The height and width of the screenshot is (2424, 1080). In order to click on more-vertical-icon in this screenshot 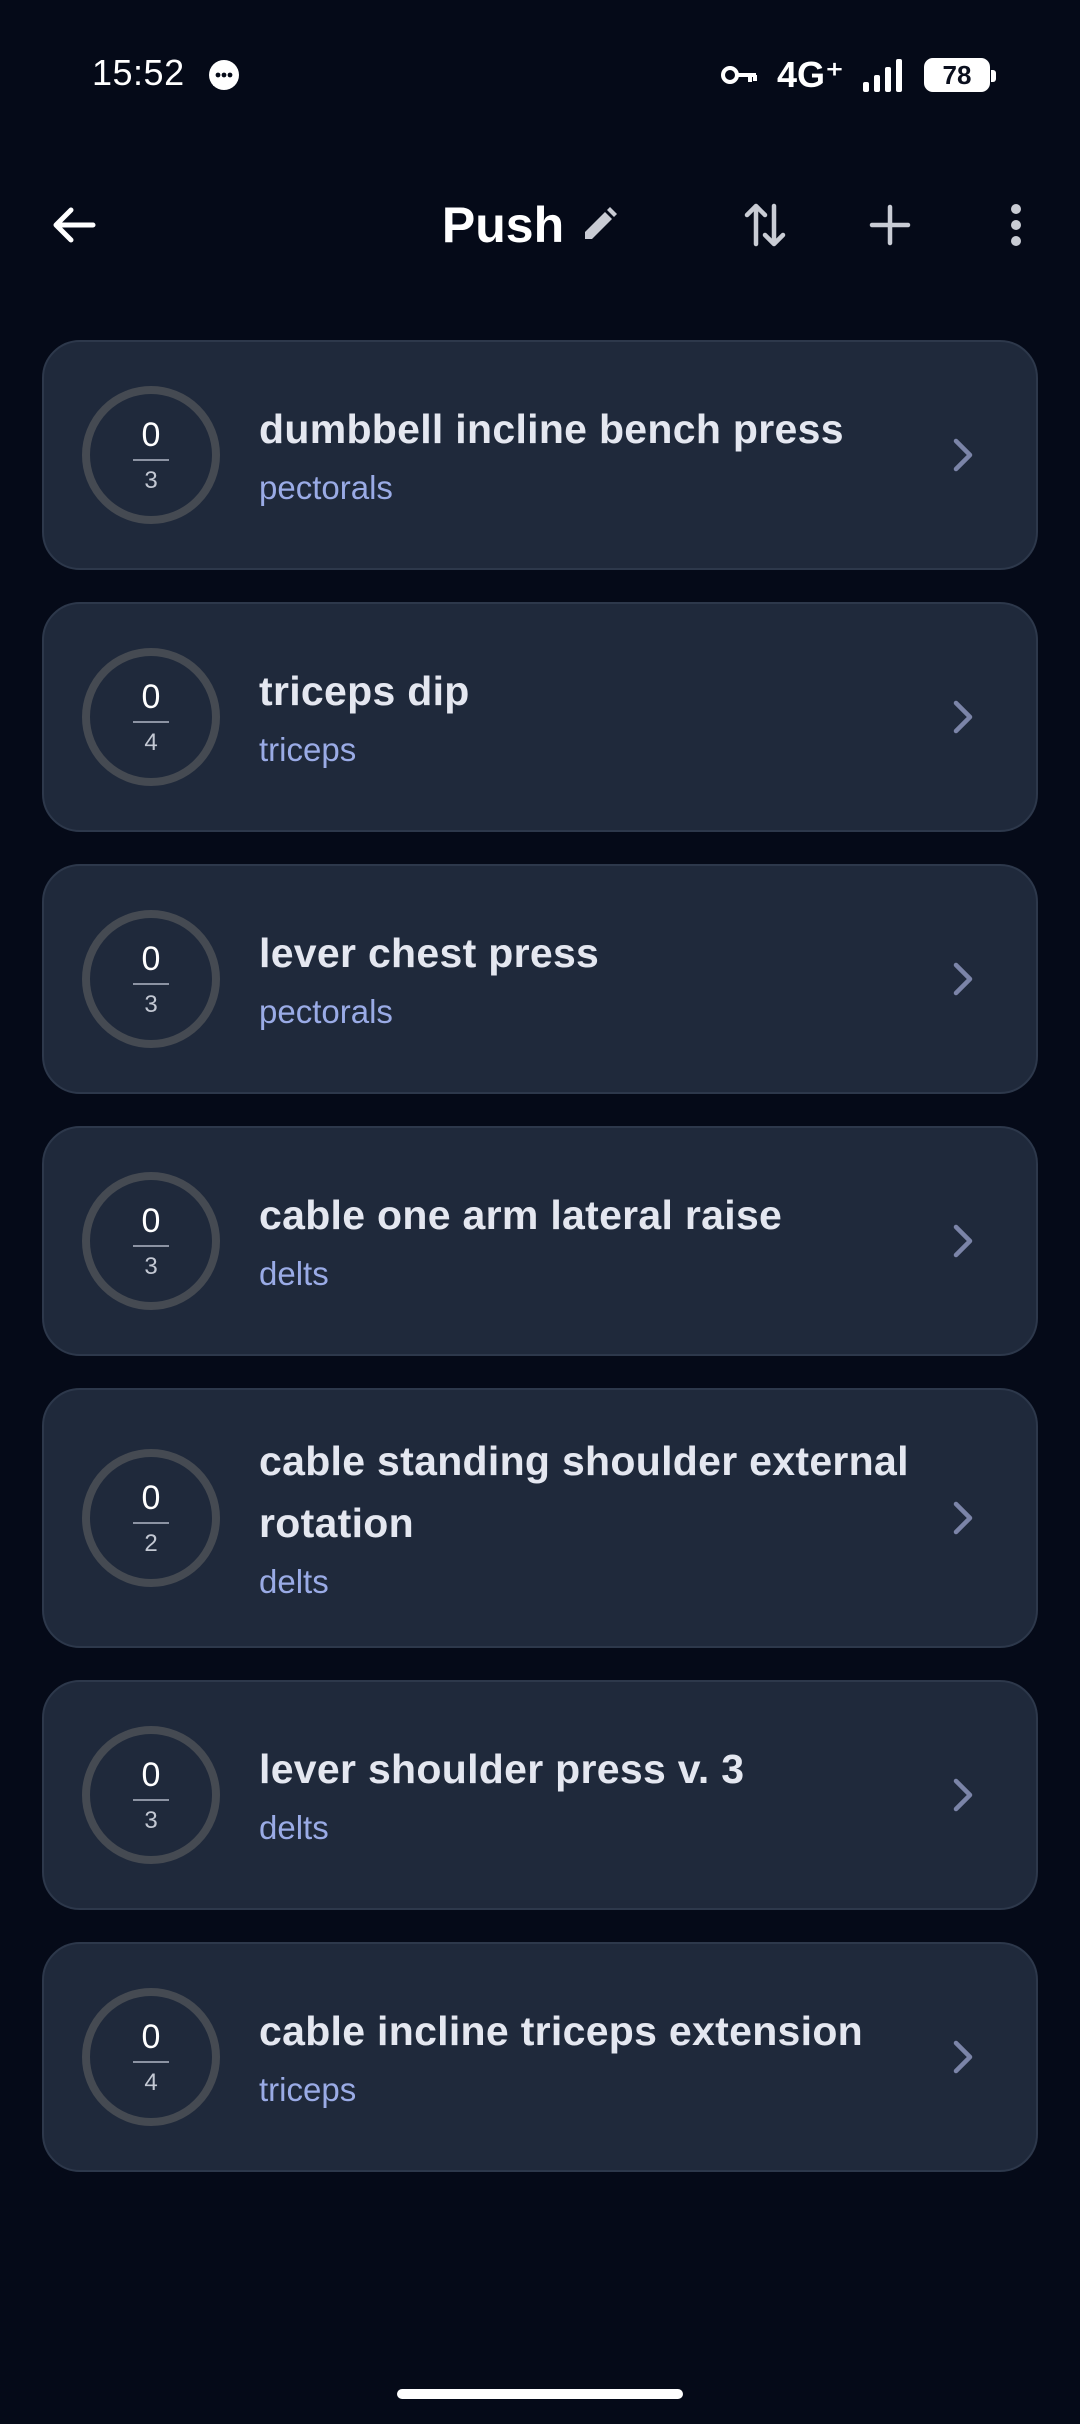, I will do `click(1016, 225)`.